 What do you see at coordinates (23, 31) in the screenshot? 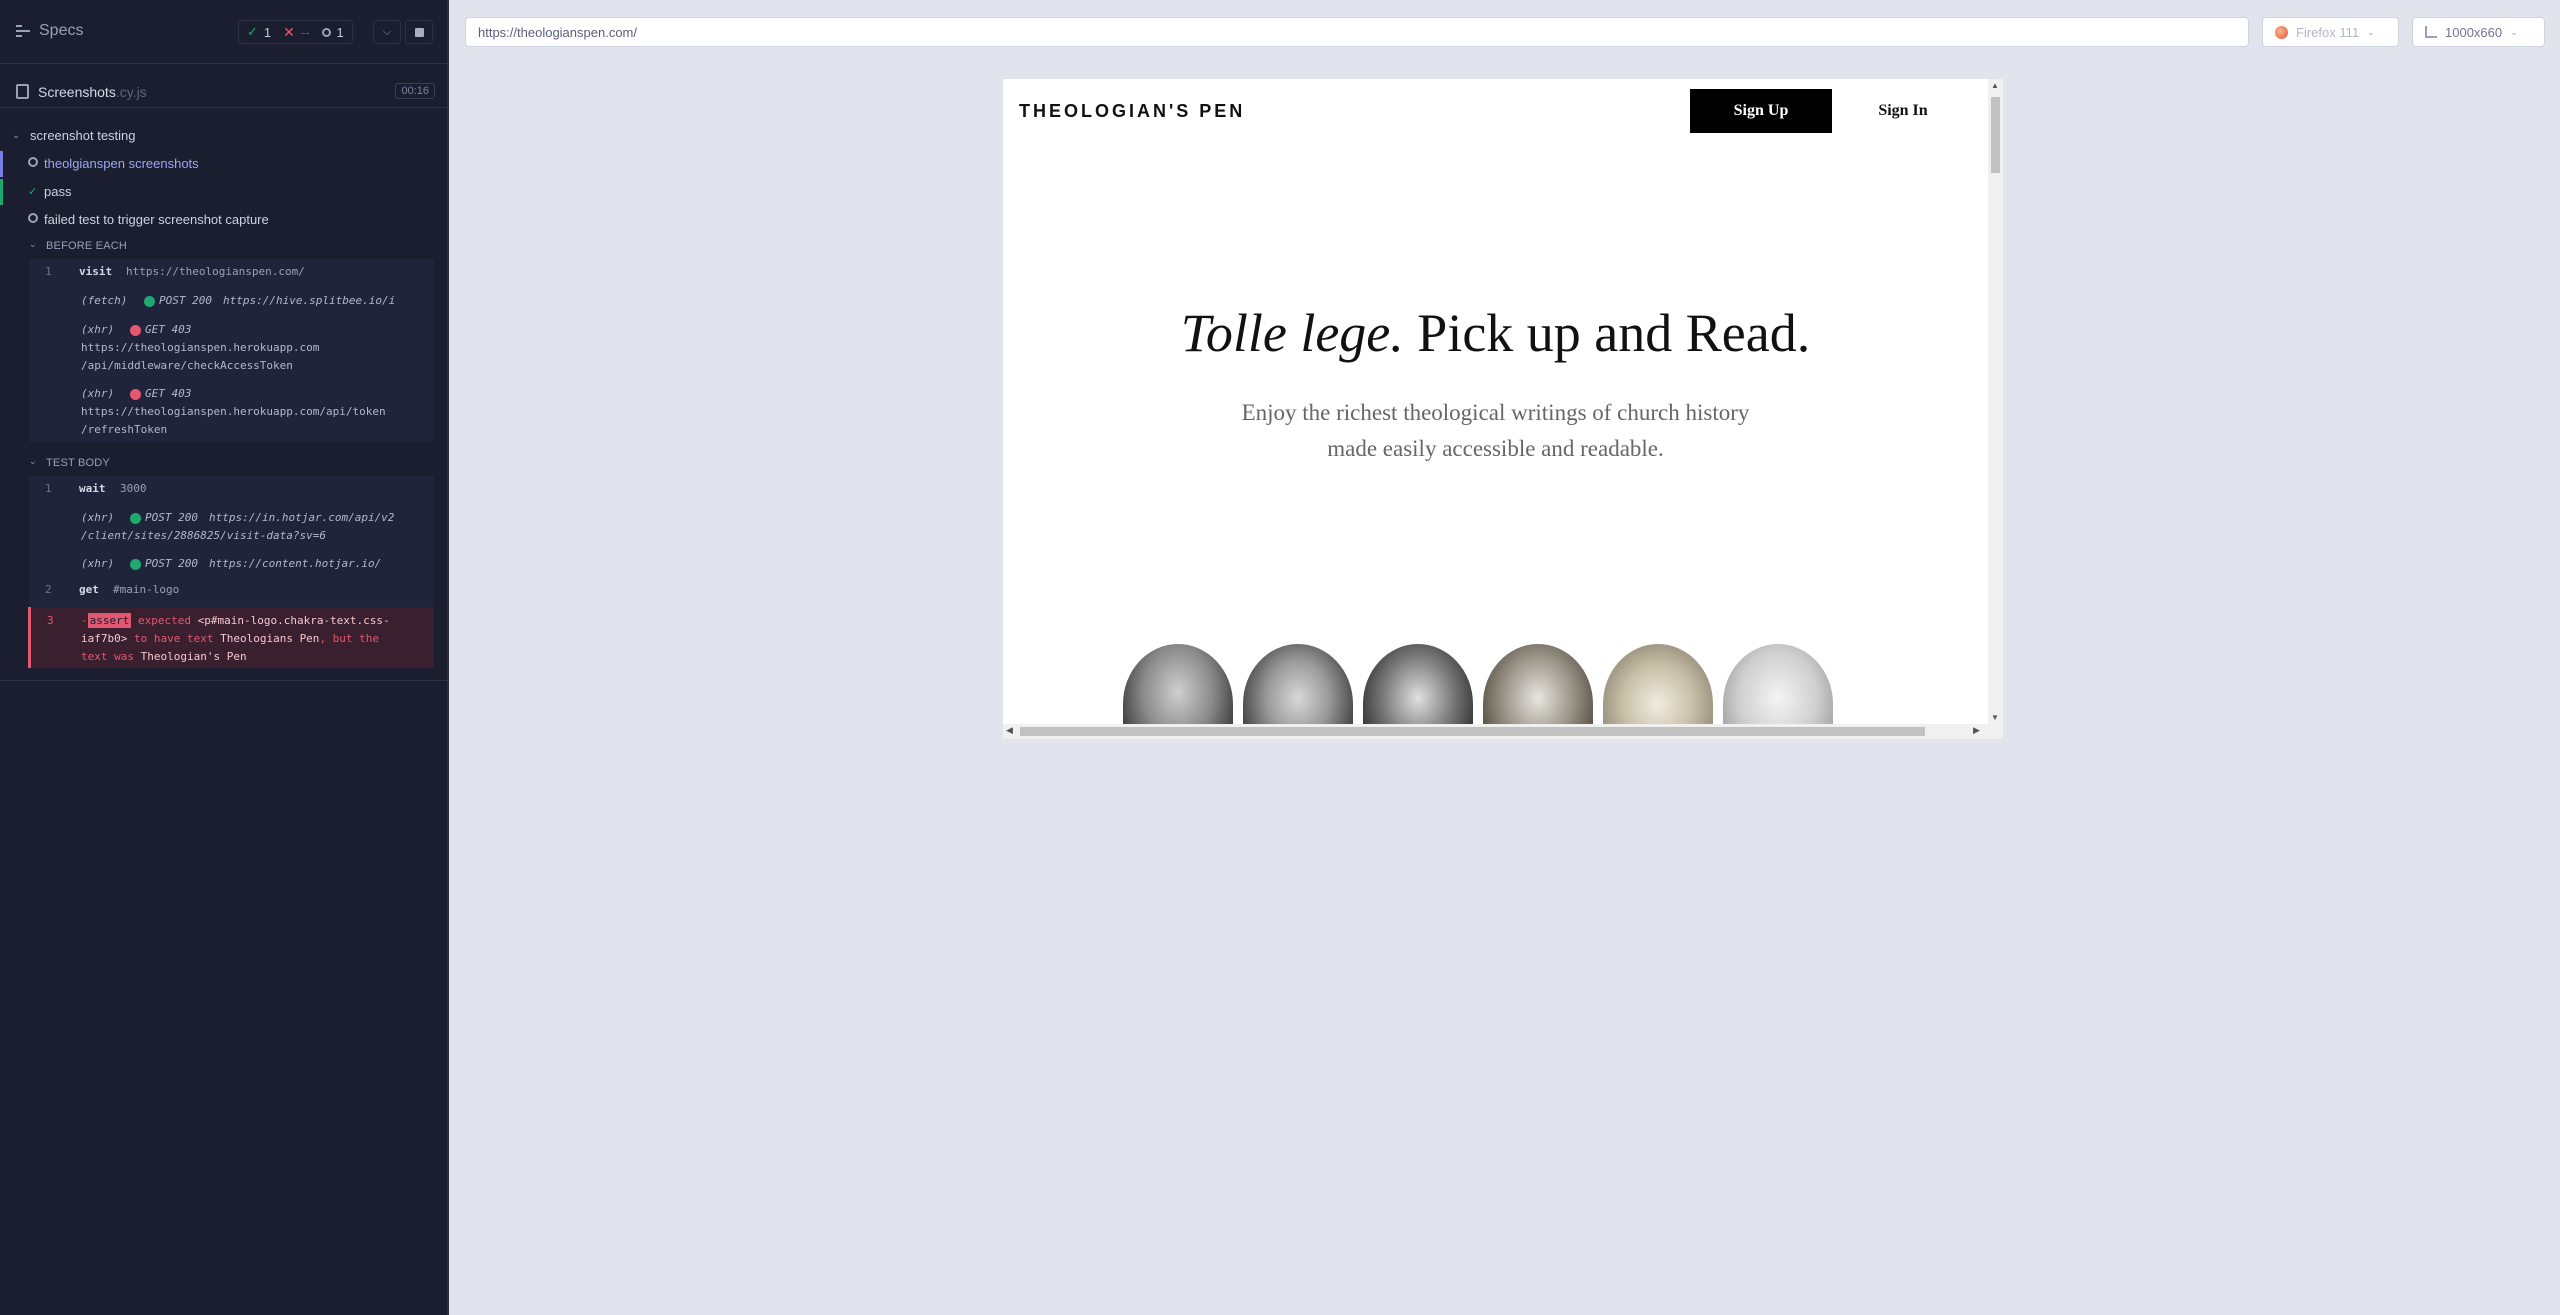
I see `menu-icon` at bounding box center [23, 31].